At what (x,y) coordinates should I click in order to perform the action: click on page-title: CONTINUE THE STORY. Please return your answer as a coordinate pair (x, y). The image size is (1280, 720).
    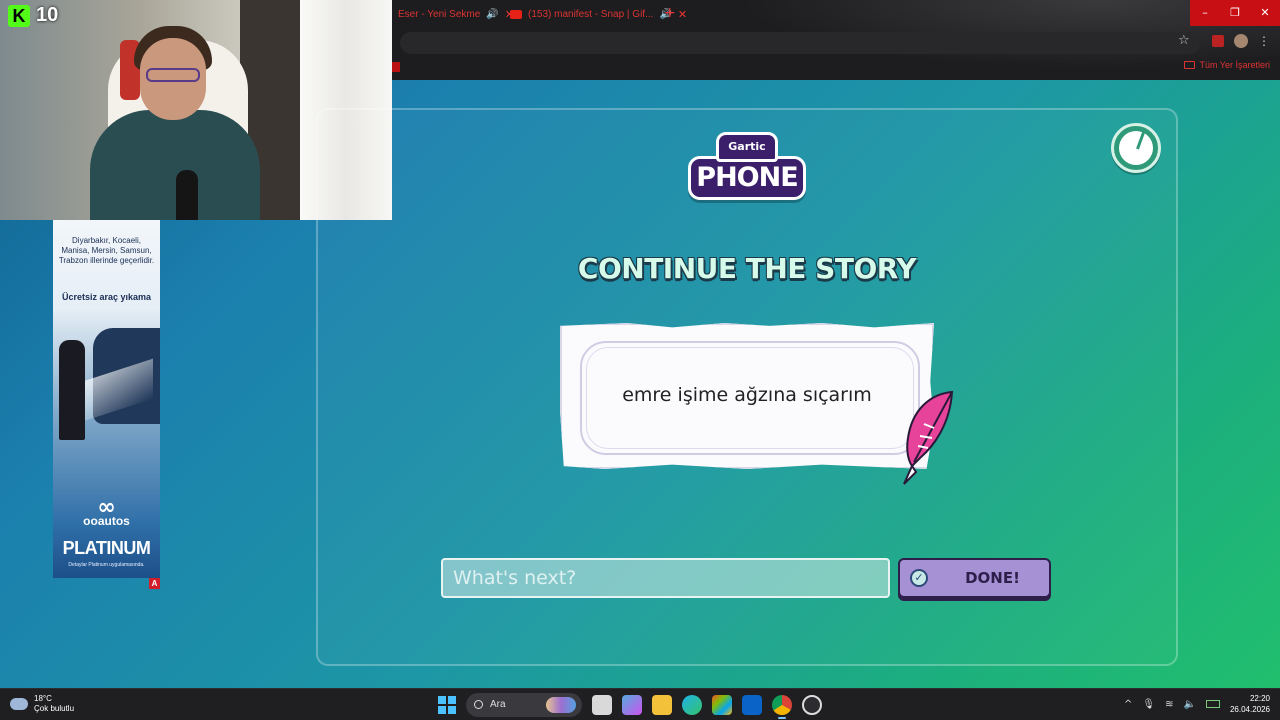
    Looking at the image, I should click on (747, 268).